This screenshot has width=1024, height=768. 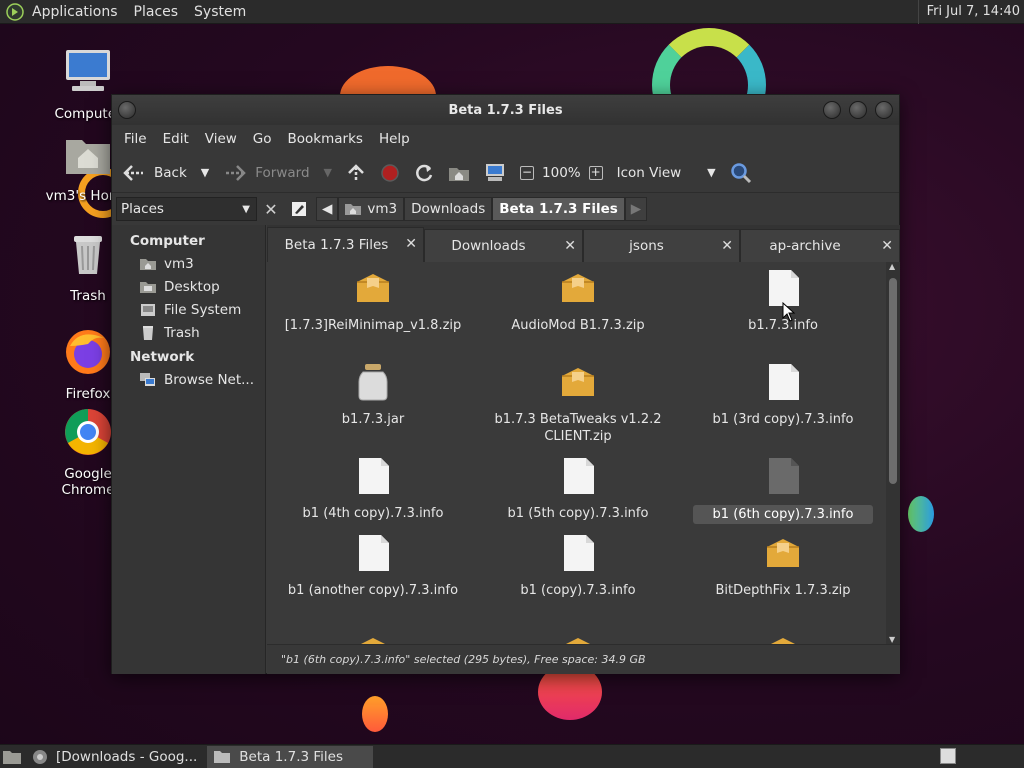 I want to click on file-item: AudioMod B1.7.3.zip, so click(x=578, y=301).